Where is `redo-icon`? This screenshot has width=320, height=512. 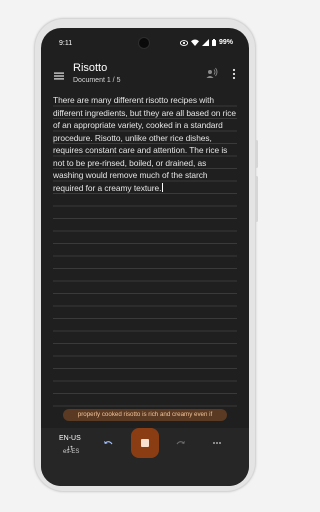 redo-icon is located at coordinates (181, 444).